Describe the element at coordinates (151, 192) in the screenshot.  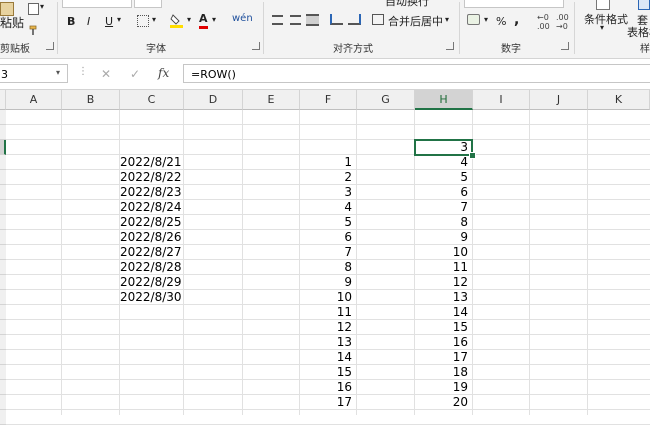
I see `cell-c6: 2022/8/23` at that location.